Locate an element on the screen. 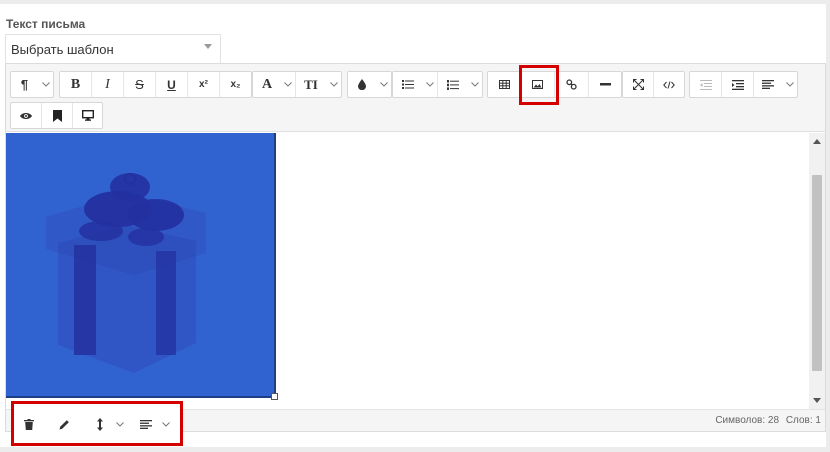 The height and width of the screenshot is (452, 830). image-delete-button is located at coordinates (29, 424).